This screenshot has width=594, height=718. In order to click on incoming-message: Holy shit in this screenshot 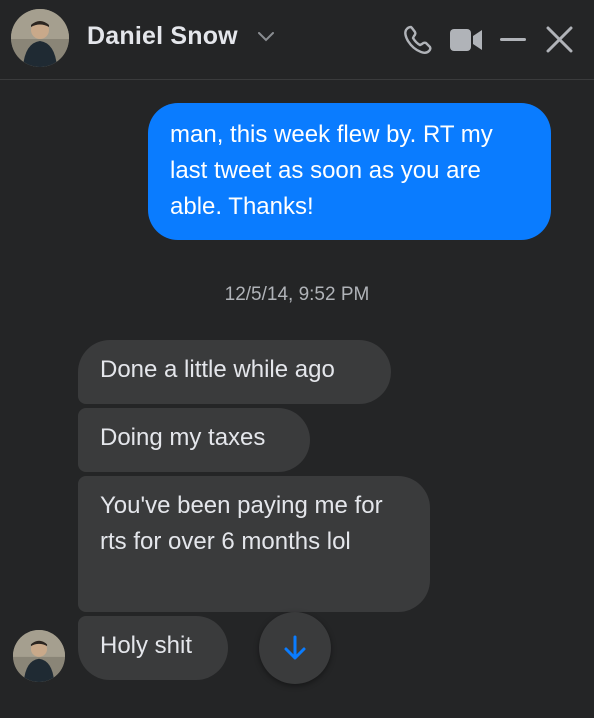, I will do `click(153, 648)`.